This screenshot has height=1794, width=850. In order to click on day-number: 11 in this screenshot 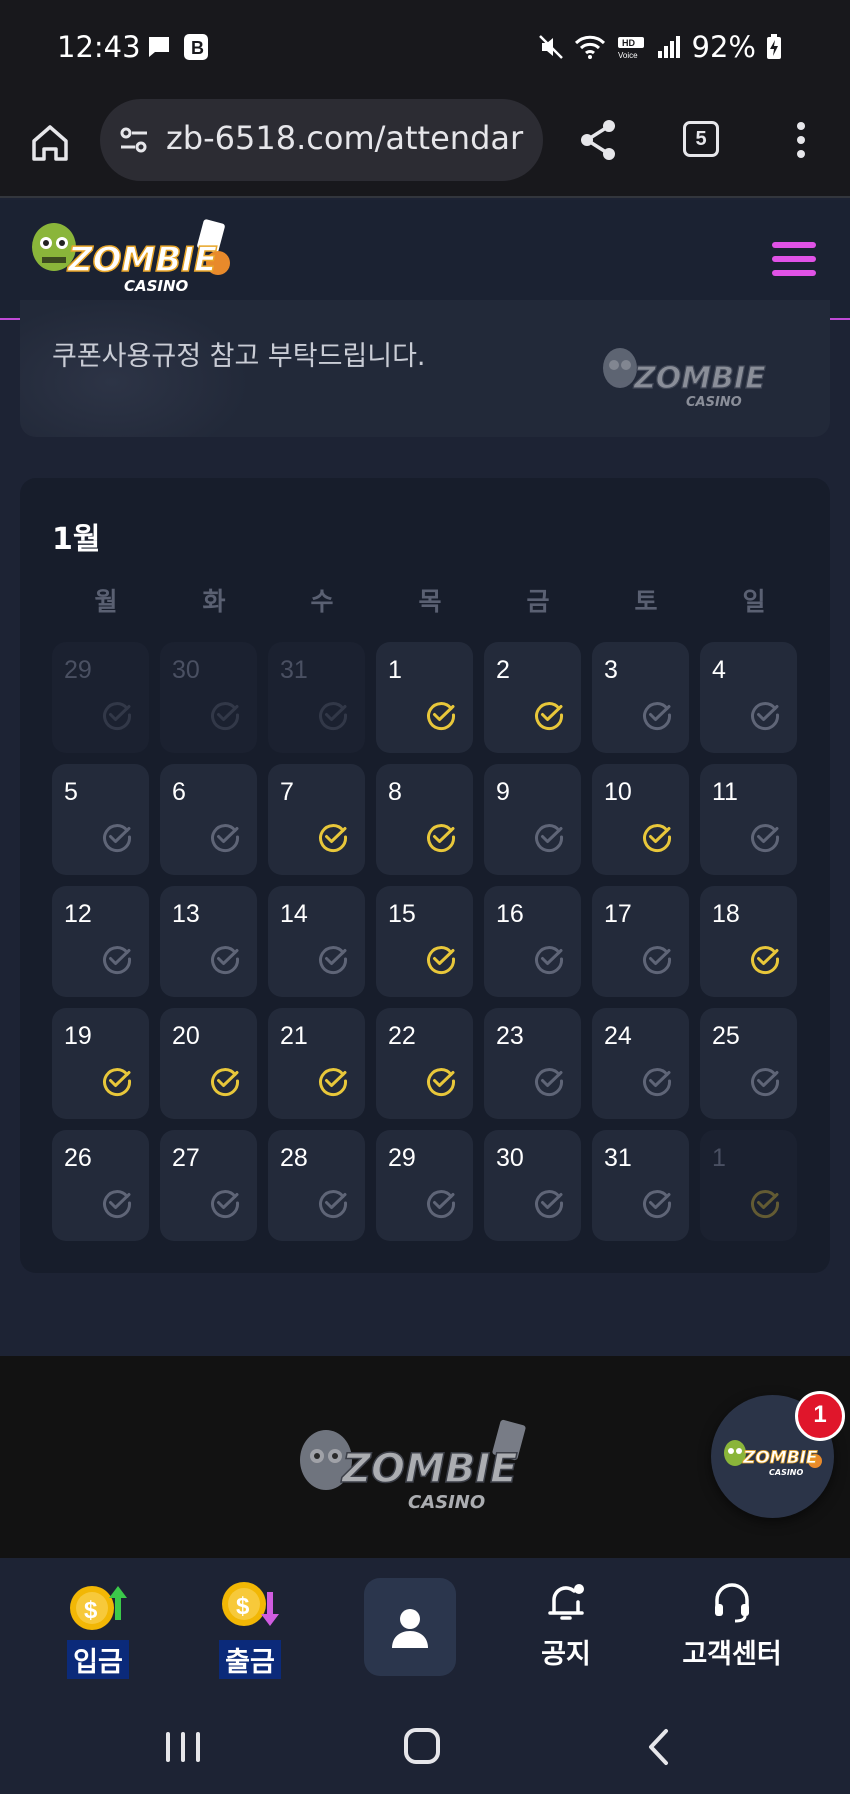, I will do `click(725, 792)`.